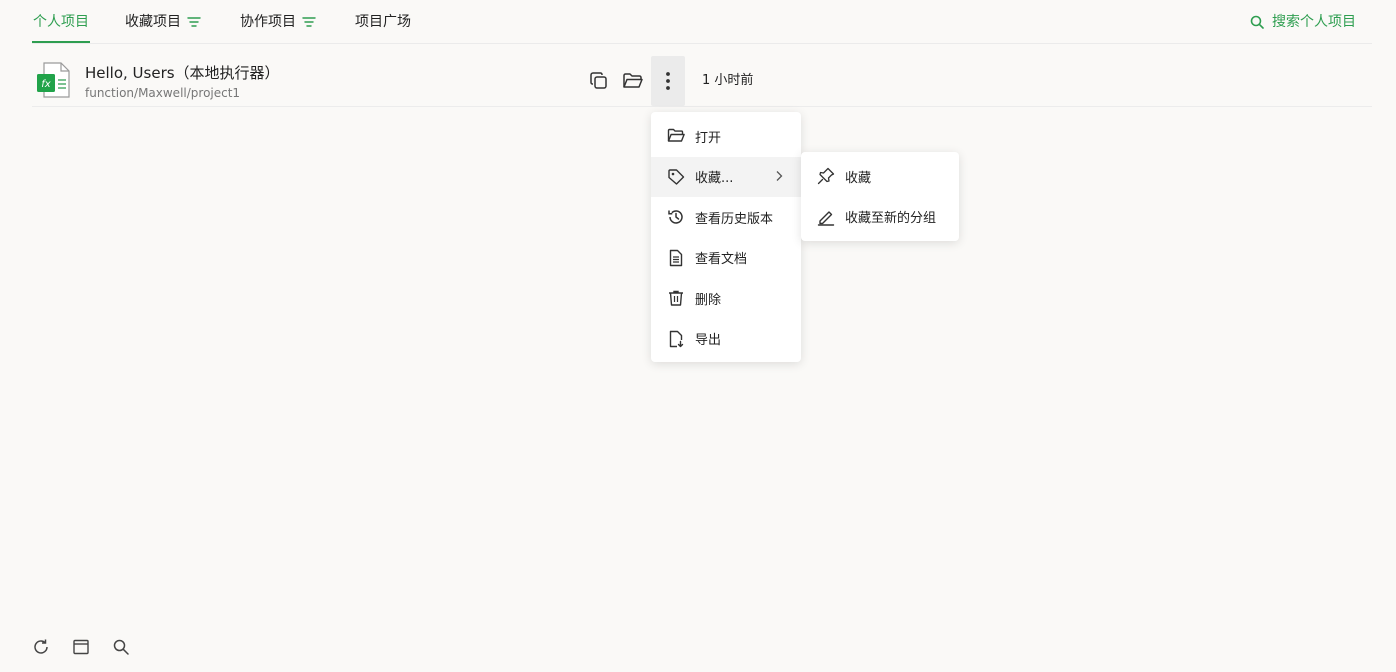 The height and width of the screenshot is (672, 1396). I want to click on menu-item-label: 收藏至新的分组, so click(891, 219).